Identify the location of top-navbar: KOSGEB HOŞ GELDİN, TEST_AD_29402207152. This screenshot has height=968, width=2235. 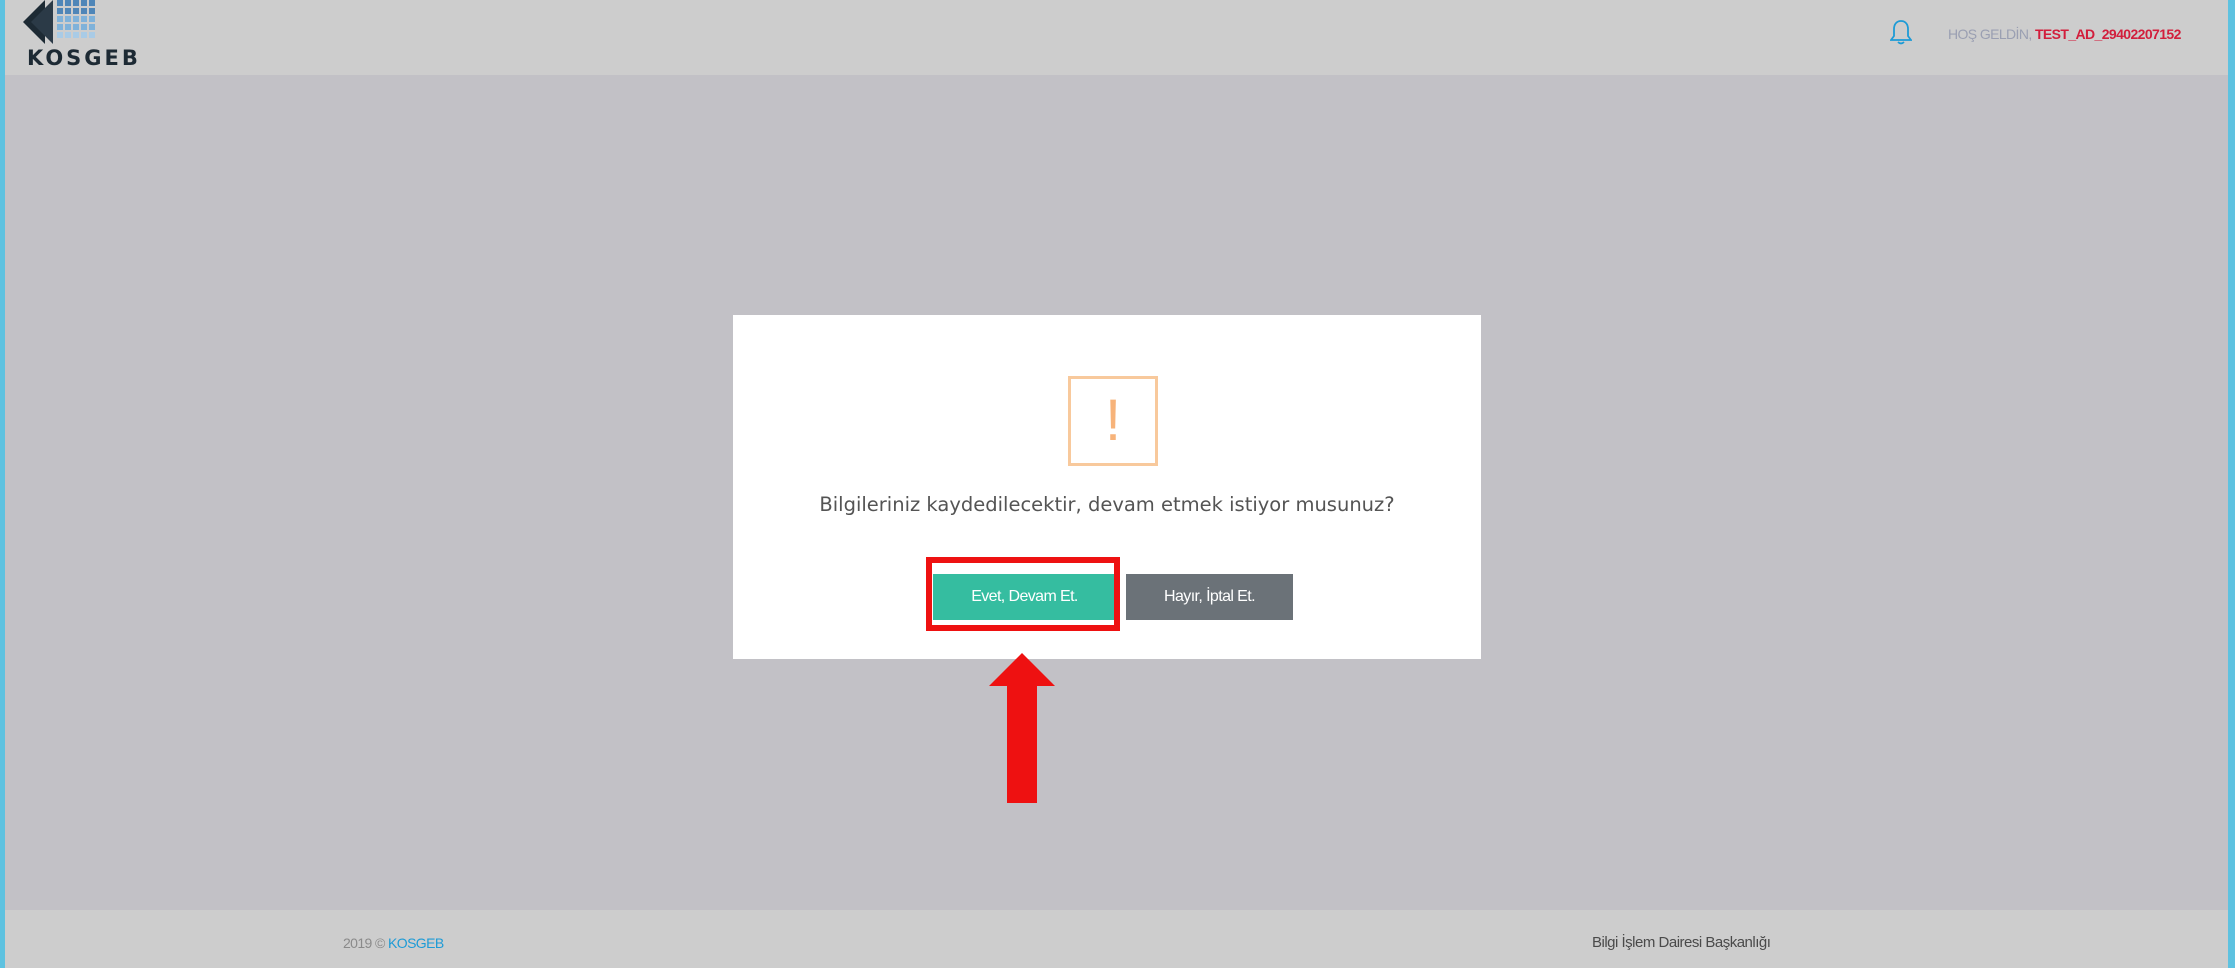
(1116, 37).